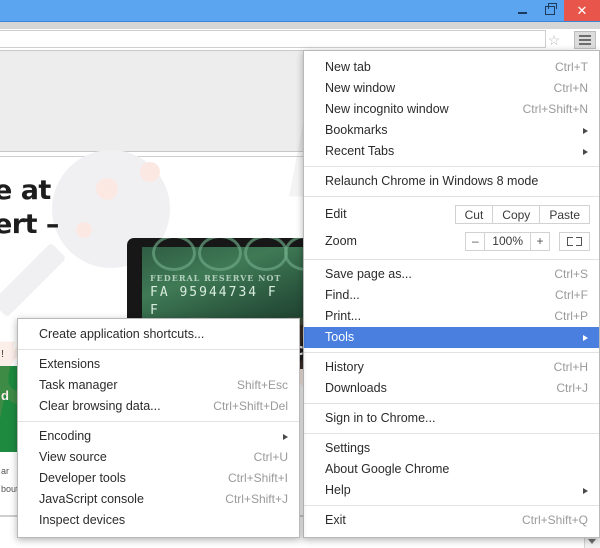 The height and width of the screenshot is (548, 600). What do you see at coordinates (451, 388) in the screenshot?
I see `menu-item-downloads: Downloads Ctrl+J` at bounding box center [451, 388].